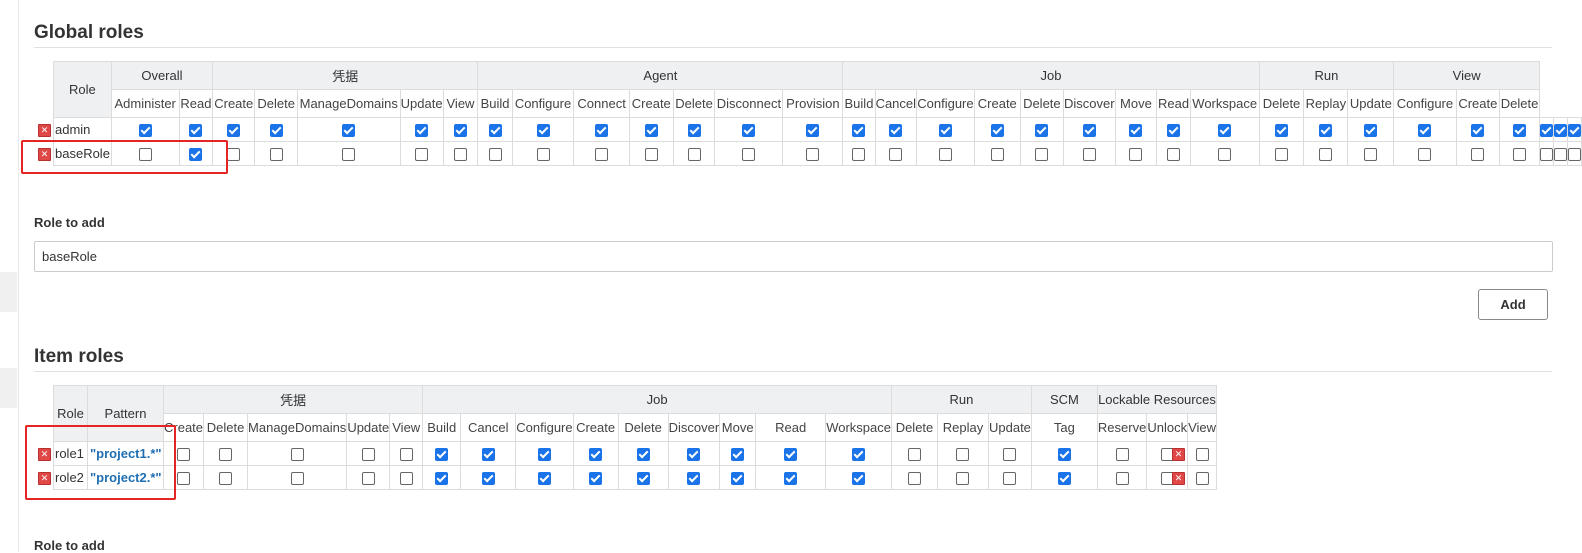  I want to click on role-pattern: "project1.*", so click(125, 453).